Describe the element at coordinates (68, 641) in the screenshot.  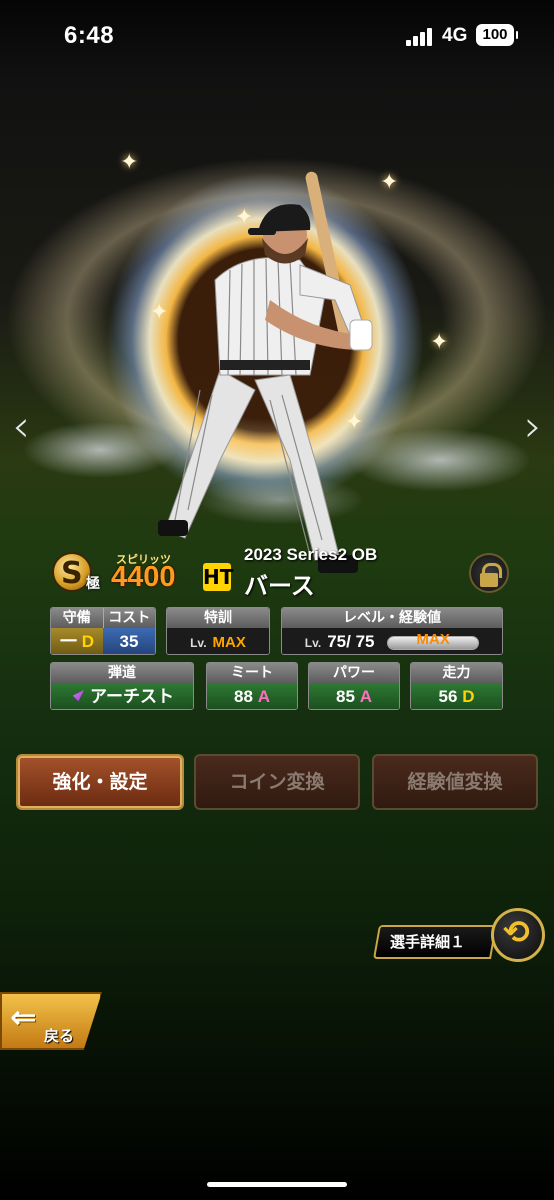
I see `position-text: 一` at that location.